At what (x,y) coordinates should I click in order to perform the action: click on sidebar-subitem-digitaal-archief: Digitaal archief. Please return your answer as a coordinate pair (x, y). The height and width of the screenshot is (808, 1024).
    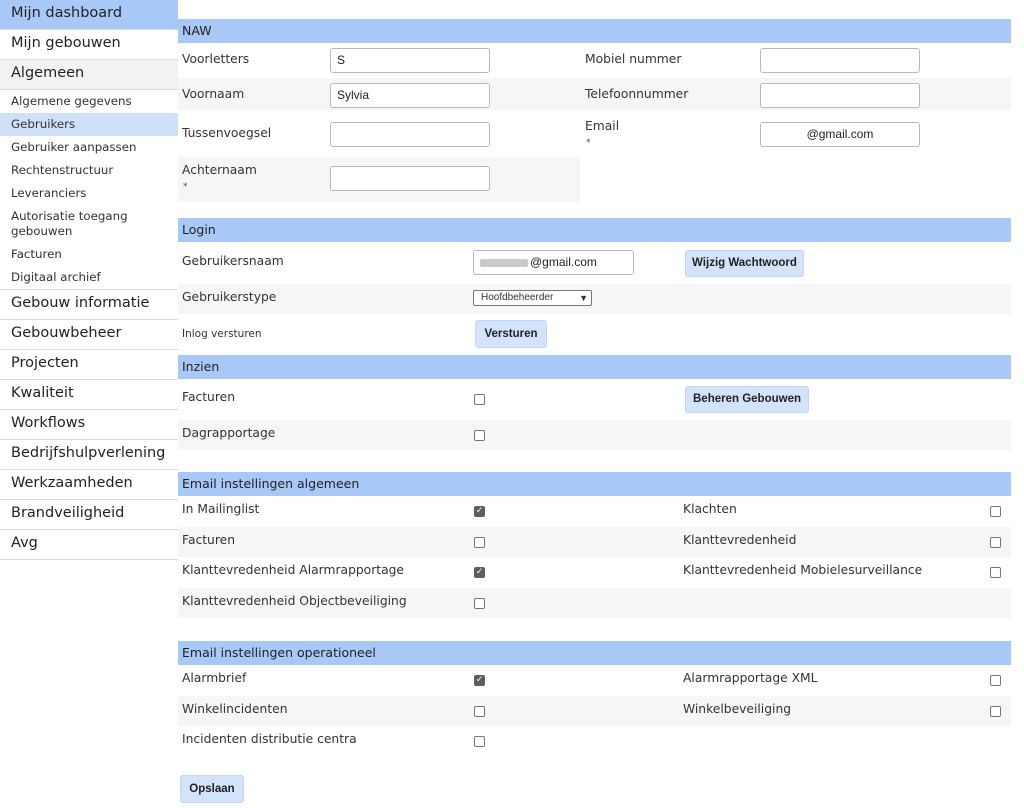
    Looking at the image, I should click on (89, 277).